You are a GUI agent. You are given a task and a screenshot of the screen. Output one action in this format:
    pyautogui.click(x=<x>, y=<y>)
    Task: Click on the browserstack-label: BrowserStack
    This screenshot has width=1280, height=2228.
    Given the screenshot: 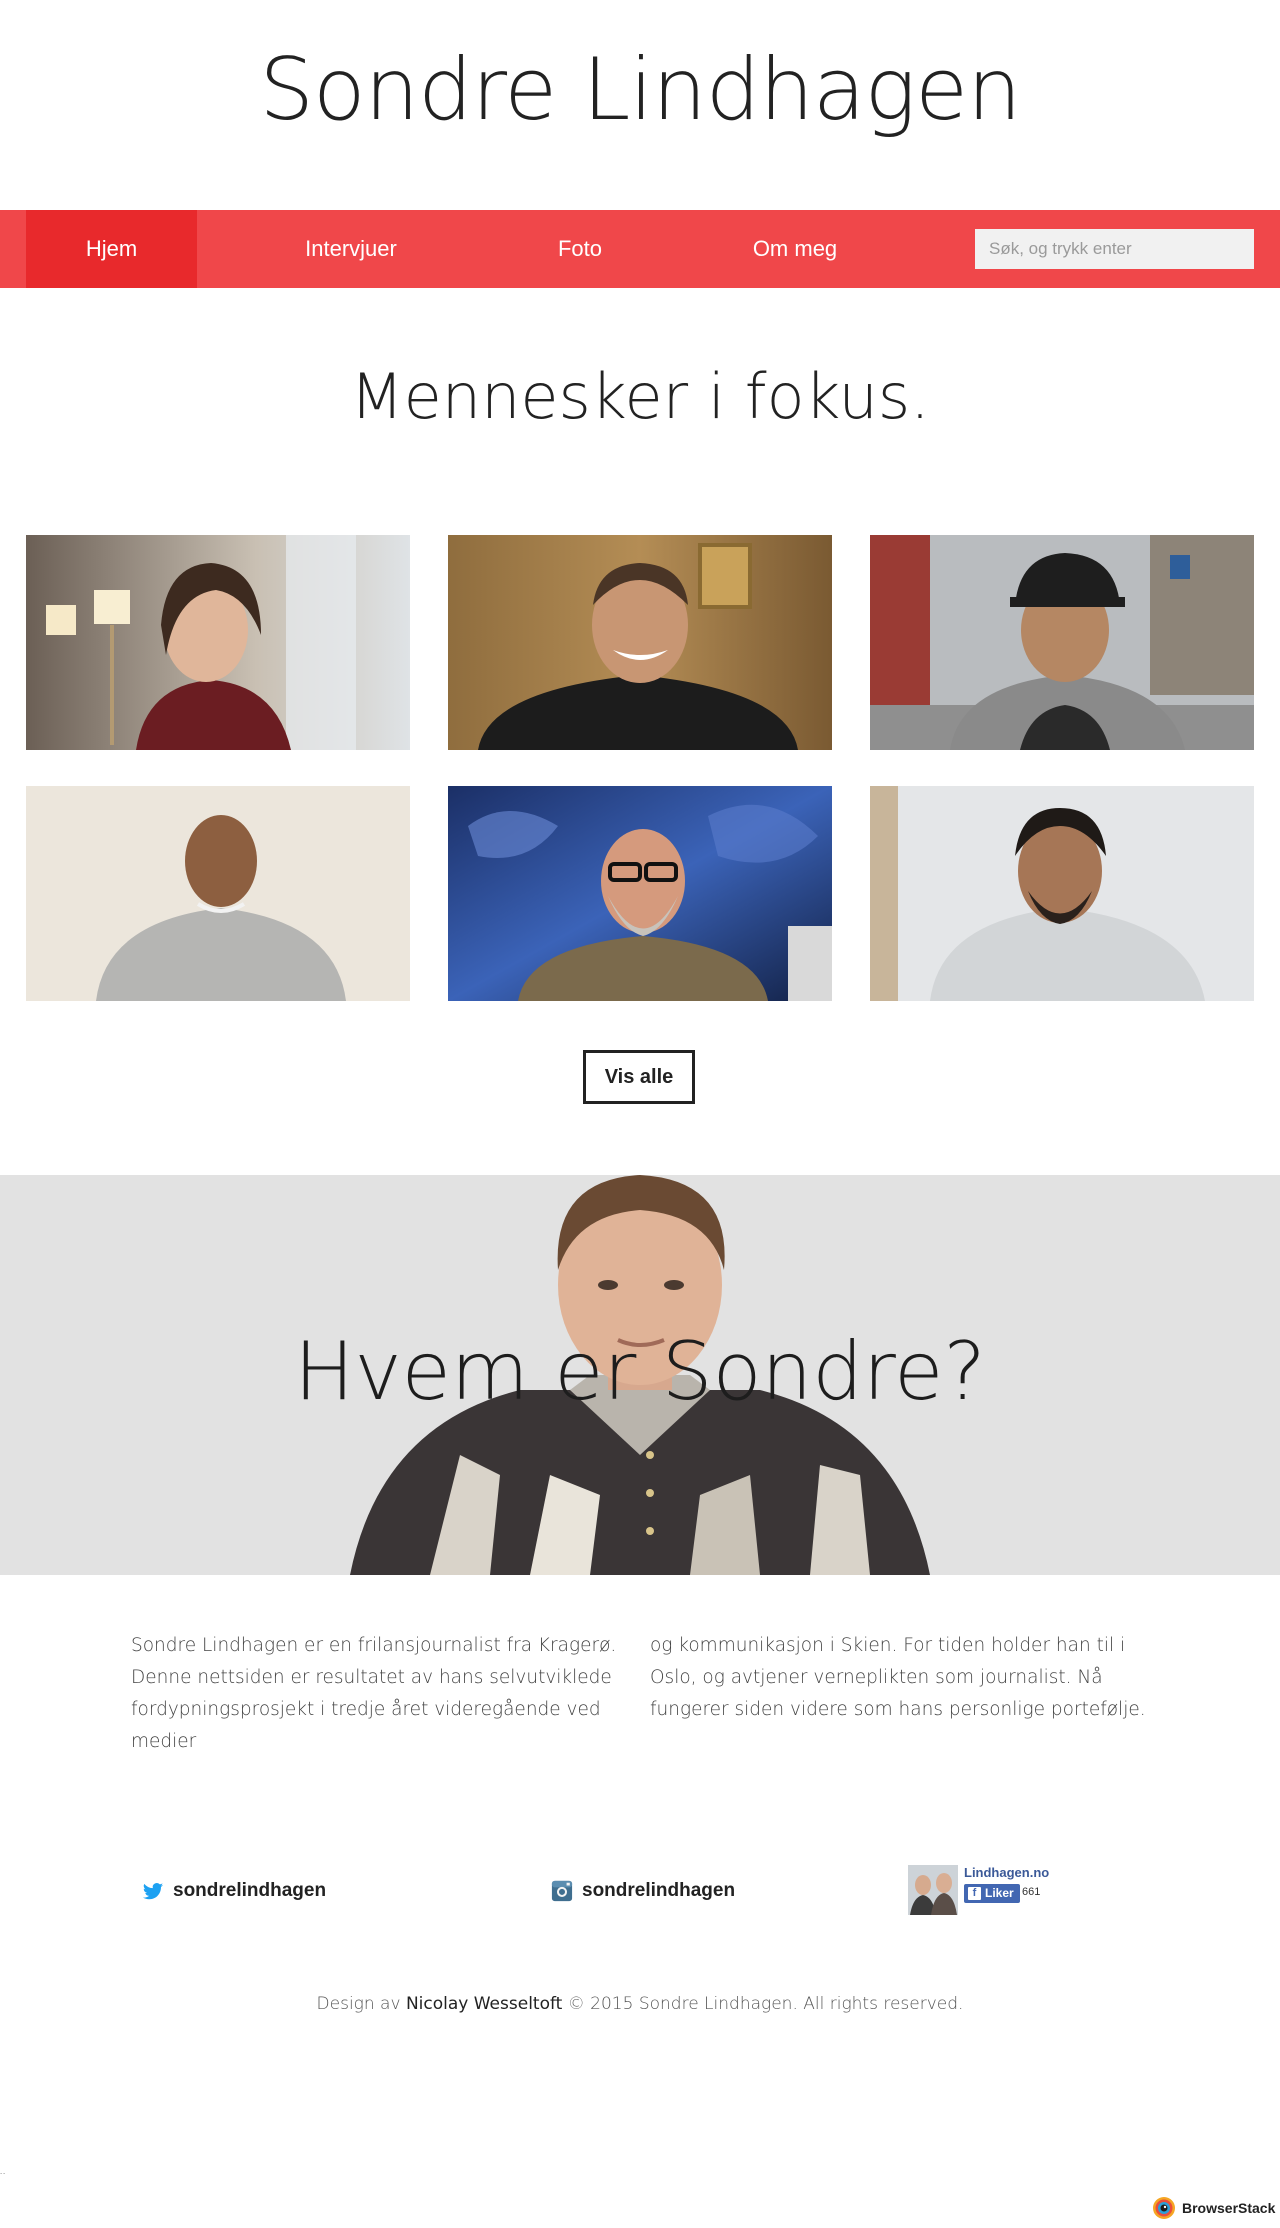 What is the action you would take?
    pyautogui.click(x=1229, y=2208)
    